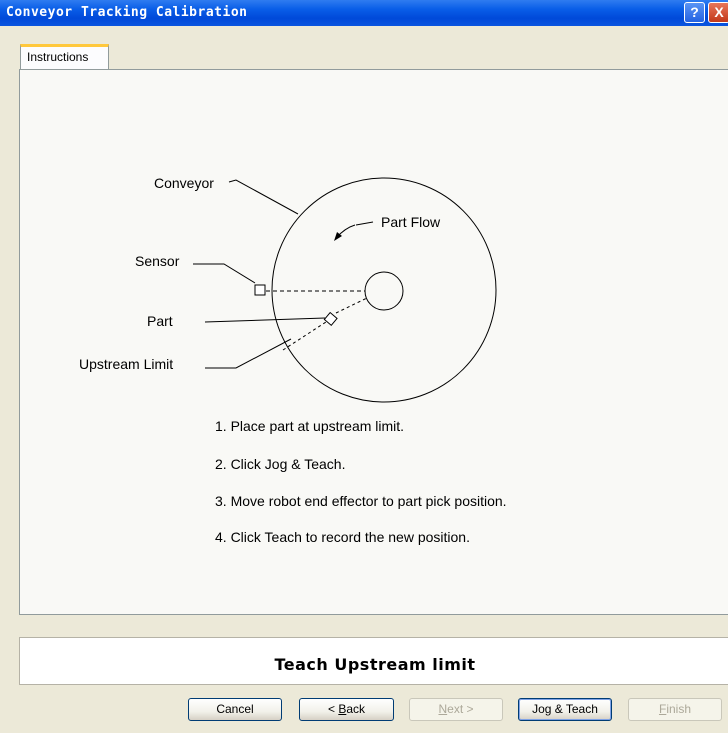 This screenshot has width=728, height=733. I want to click on label-upstream-limit: Upstream Limit, so click(126, 364).